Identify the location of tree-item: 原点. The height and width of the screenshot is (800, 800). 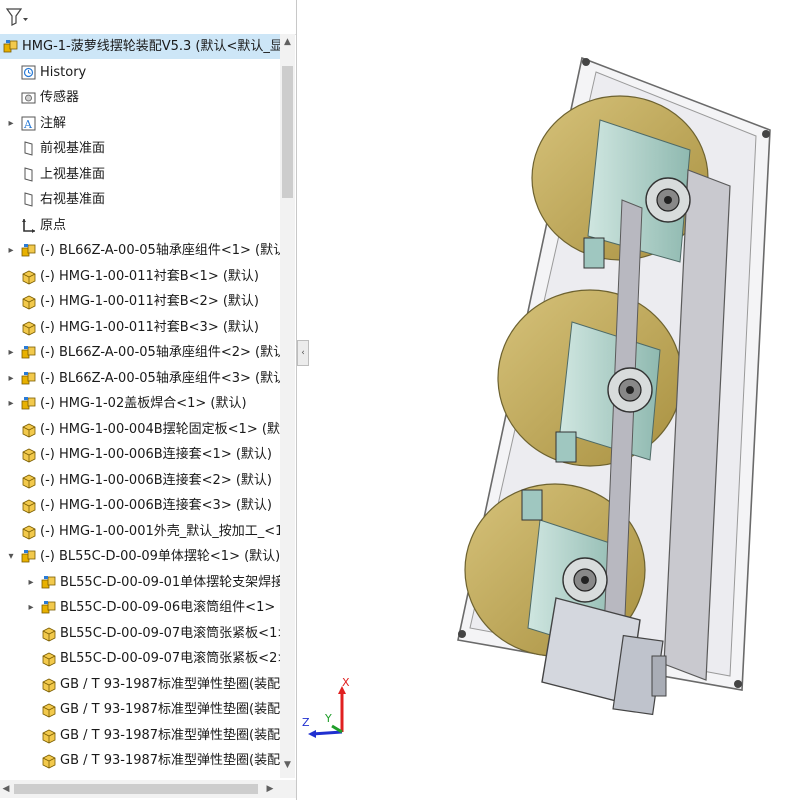
(140, 225).